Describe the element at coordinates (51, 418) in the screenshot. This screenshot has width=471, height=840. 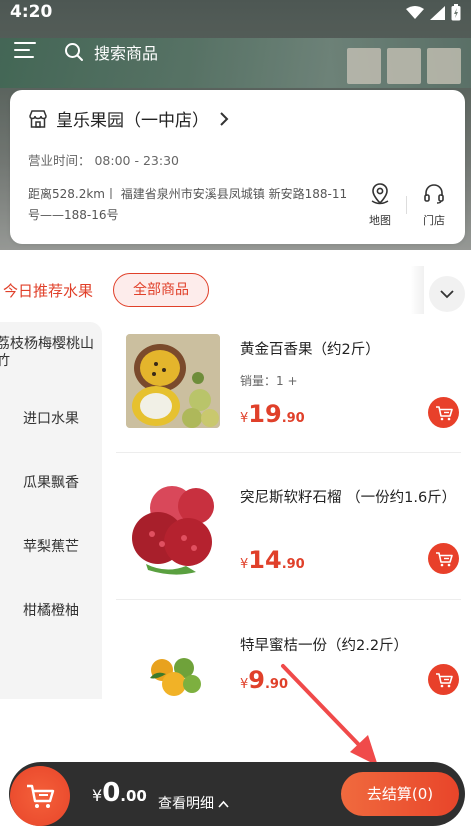
I see `sidebar-item-imported: 进口水果` at that location.